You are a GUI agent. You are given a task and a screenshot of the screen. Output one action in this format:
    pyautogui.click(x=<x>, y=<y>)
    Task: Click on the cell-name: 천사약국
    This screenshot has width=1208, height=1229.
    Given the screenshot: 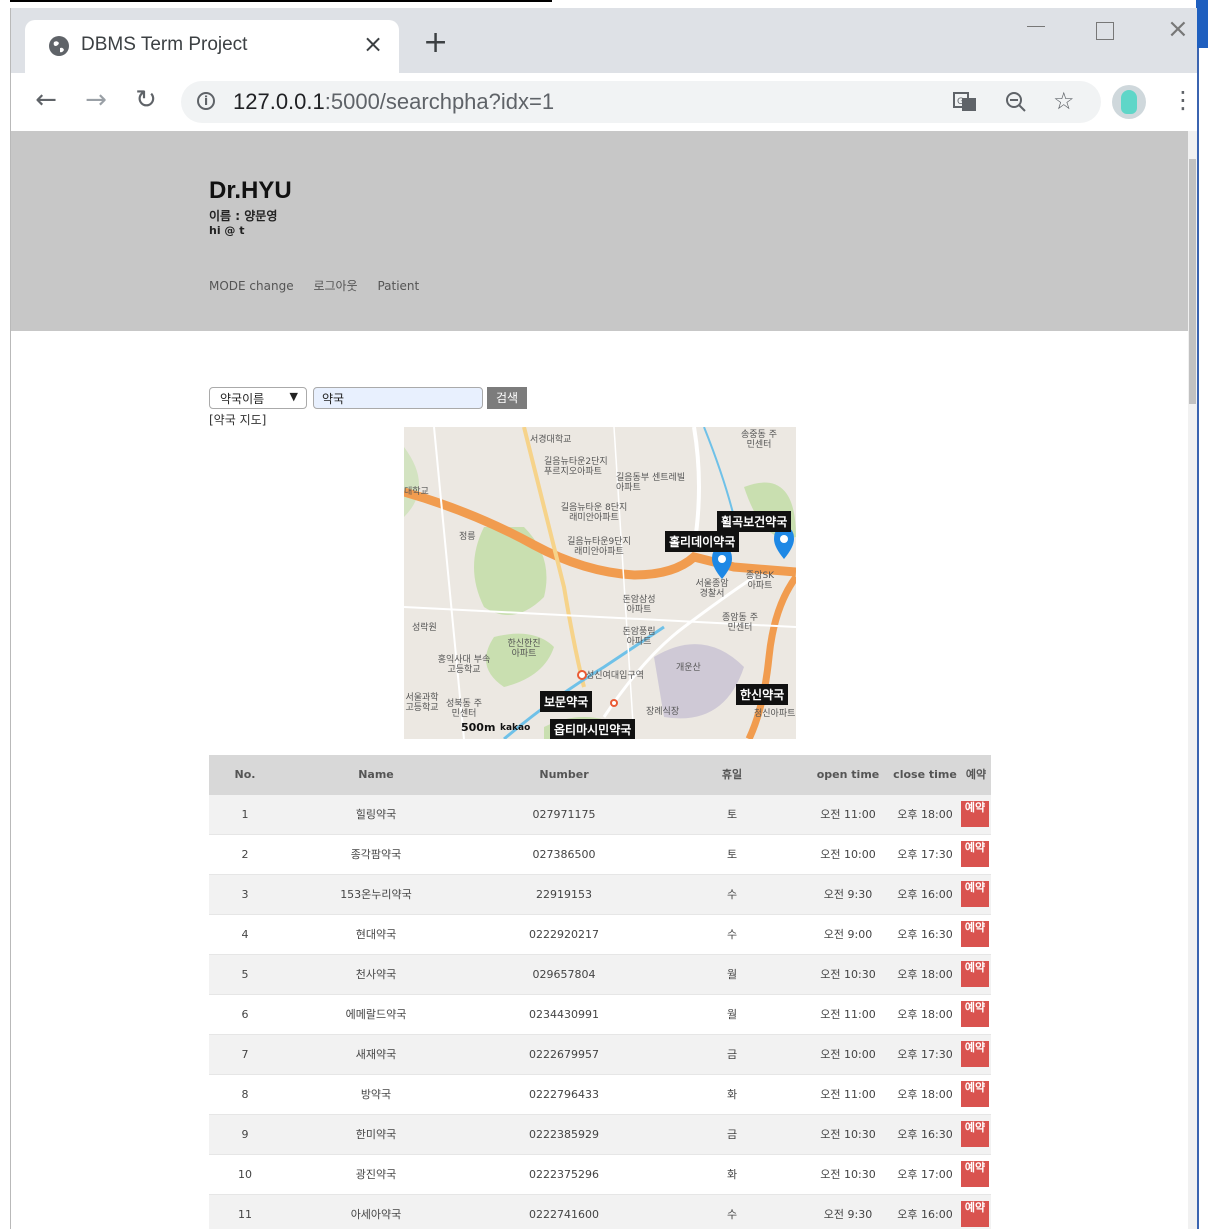 What is the action you would take?
    pyautogui.click(x=376, y=974)
    